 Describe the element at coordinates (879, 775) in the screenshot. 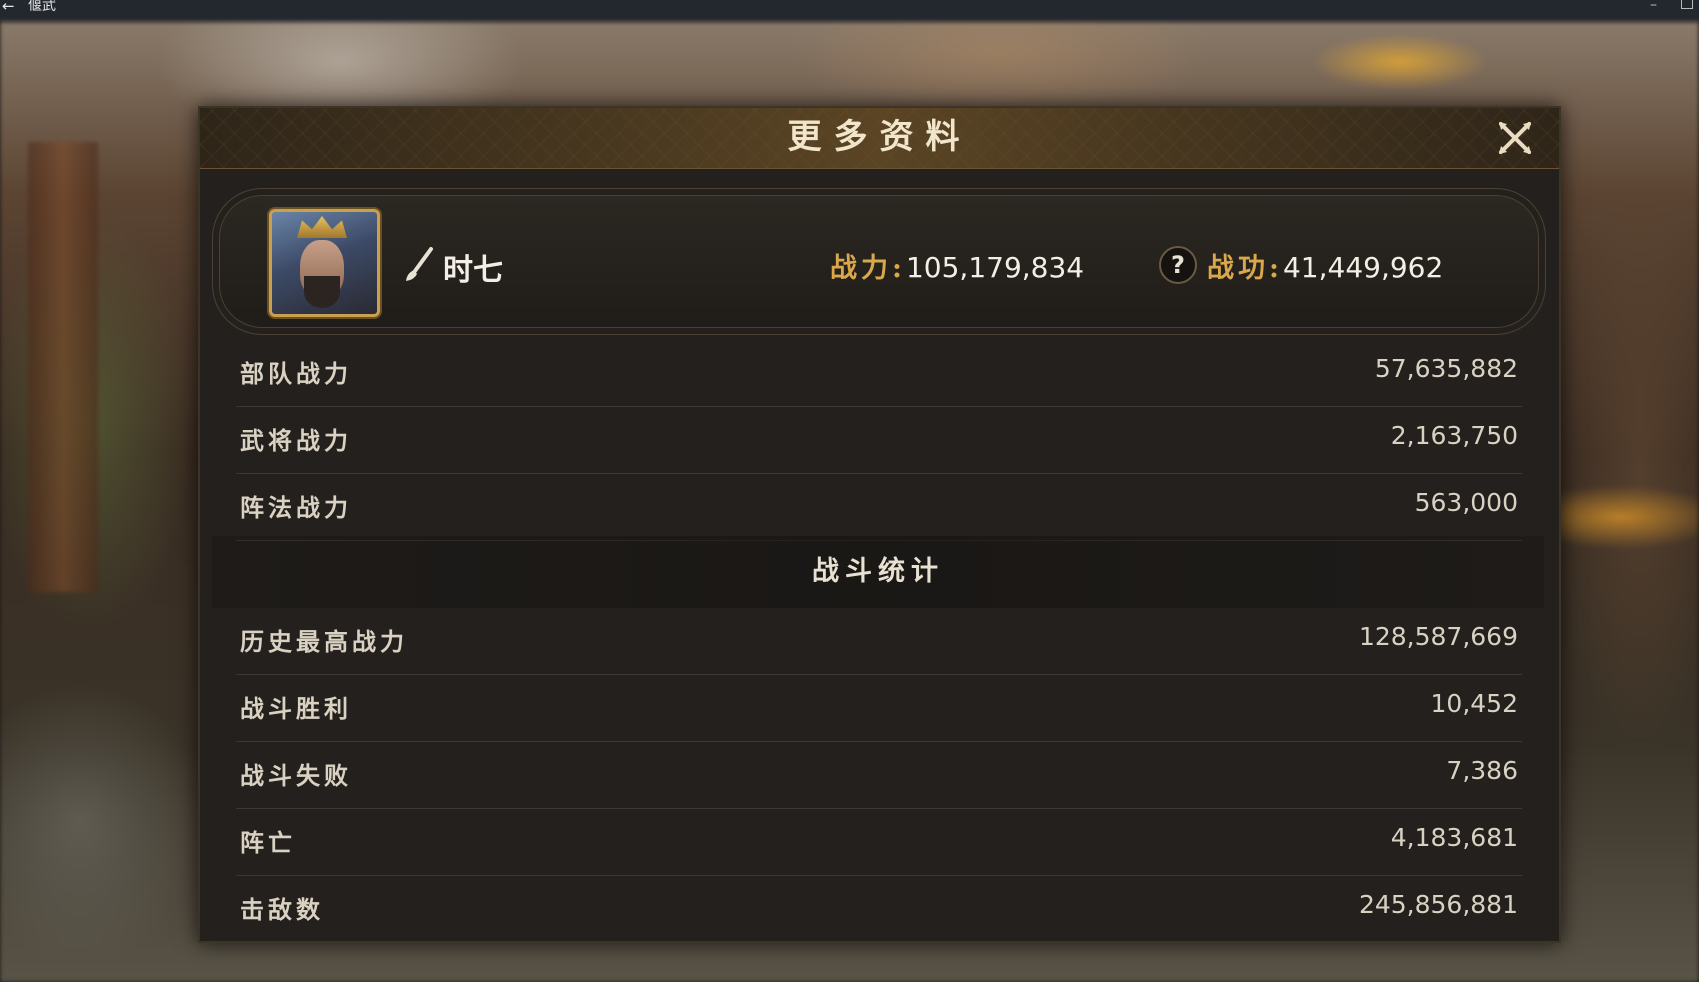

I see `stat-row-battle-losses: 战斗失败 7,386` at that location.